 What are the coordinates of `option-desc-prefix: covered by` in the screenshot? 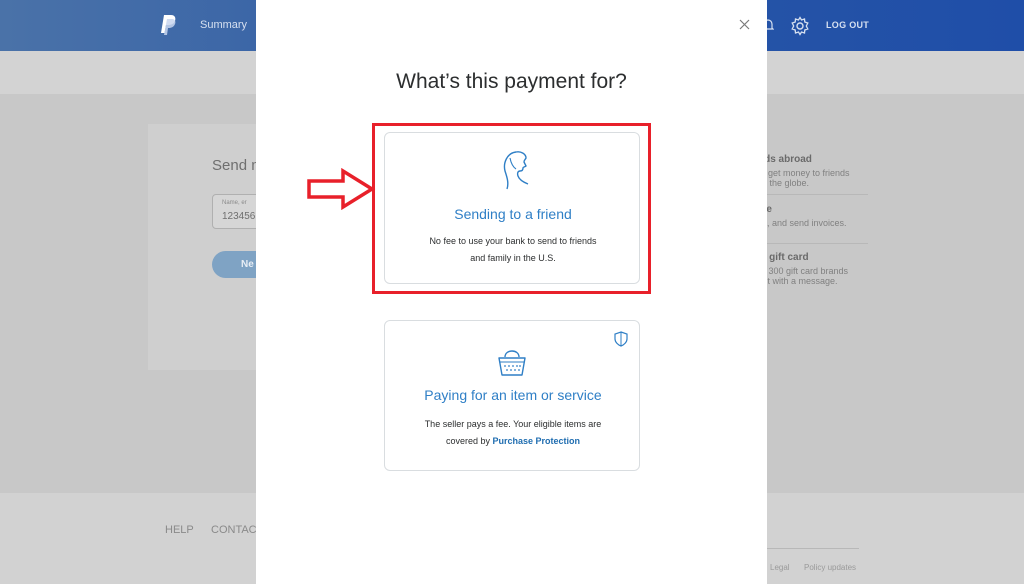 It's located at (469, 441).